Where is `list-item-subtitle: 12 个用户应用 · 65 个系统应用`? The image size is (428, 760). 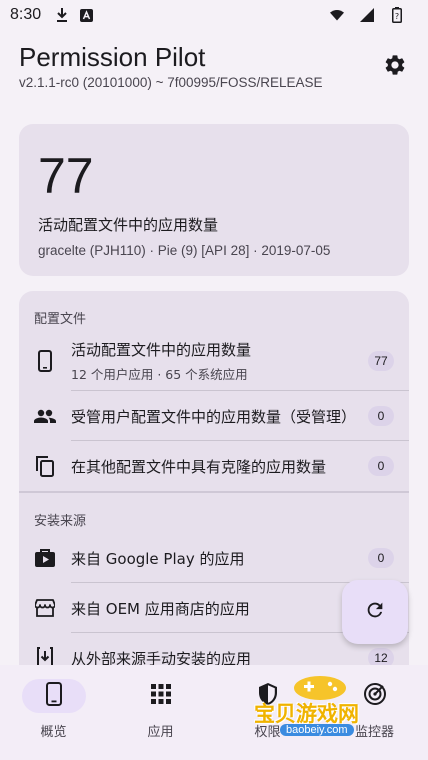
list-item-subtitle: 12 个用户应用 · 65 个系统应用 is located at coordinates (159, 374).